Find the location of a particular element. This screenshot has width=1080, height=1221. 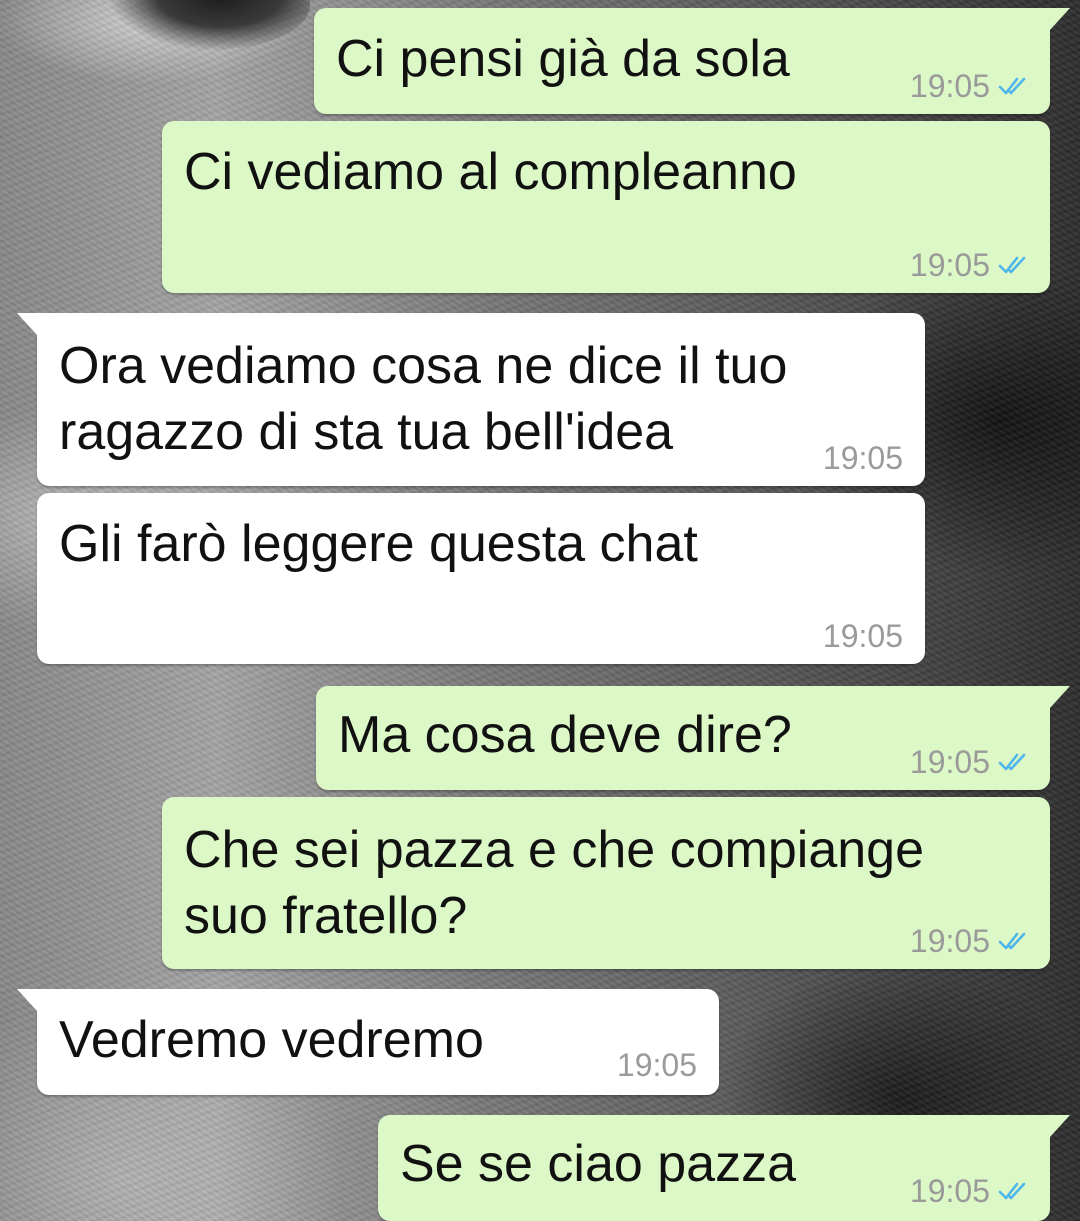

message-bubble-received: Vedremo vedremo 19:05 is located at coordinates (368, 1042).